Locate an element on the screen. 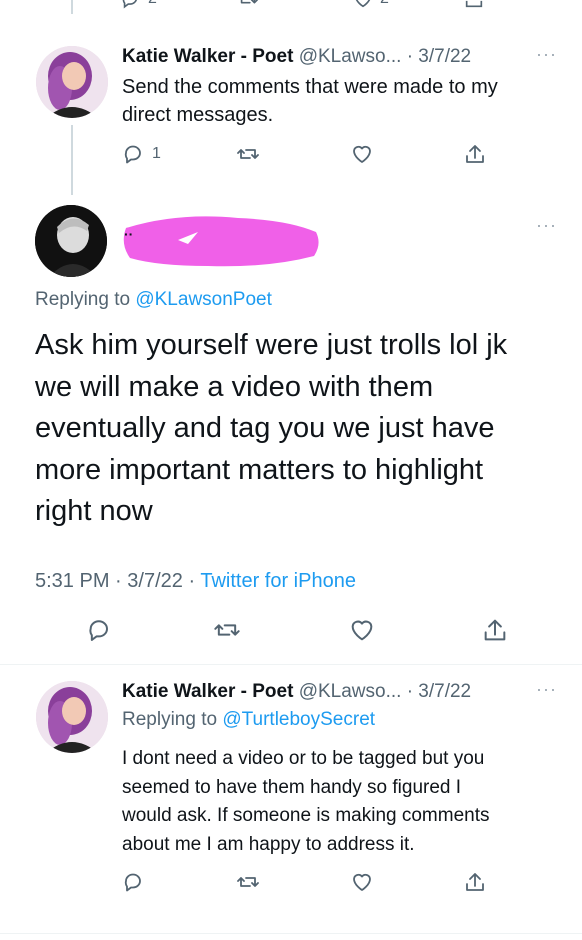 This screenshot has width=582, height=940. tweet-source: Twitter for iPhone is located at coordinates (278, 581).